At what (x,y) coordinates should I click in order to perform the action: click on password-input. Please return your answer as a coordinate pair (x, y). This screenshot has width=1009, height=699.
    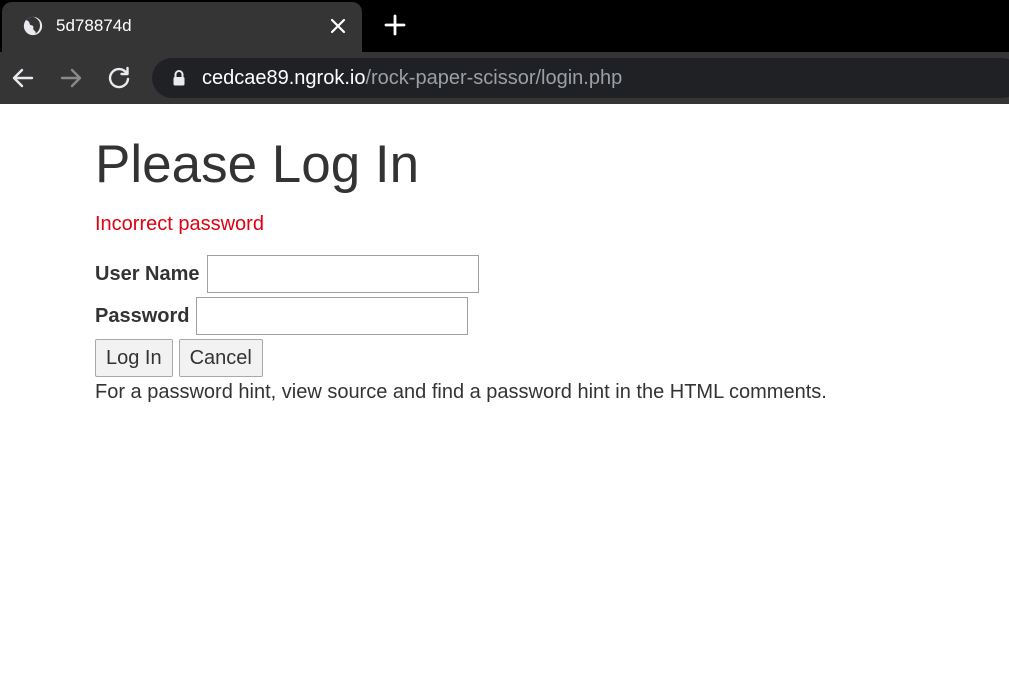
    Looking at the image, I should click on (332, 316).